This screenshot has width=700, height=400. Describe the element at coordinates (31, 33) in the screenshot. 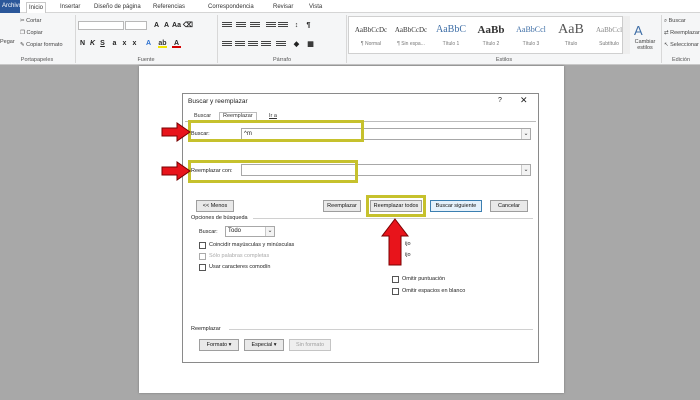

I see `copy-button: ❐ Copiar` at that location.